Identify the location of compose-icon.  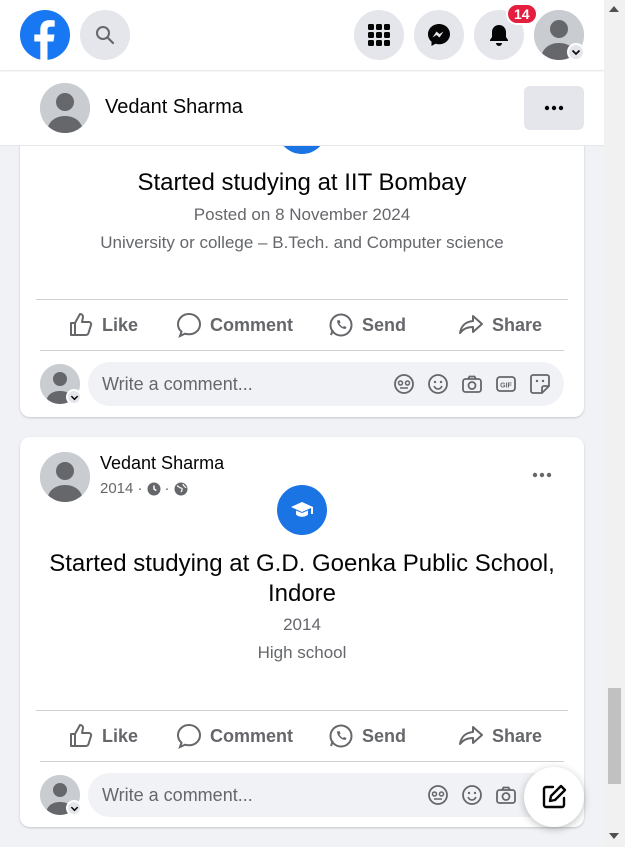
(554, 796).